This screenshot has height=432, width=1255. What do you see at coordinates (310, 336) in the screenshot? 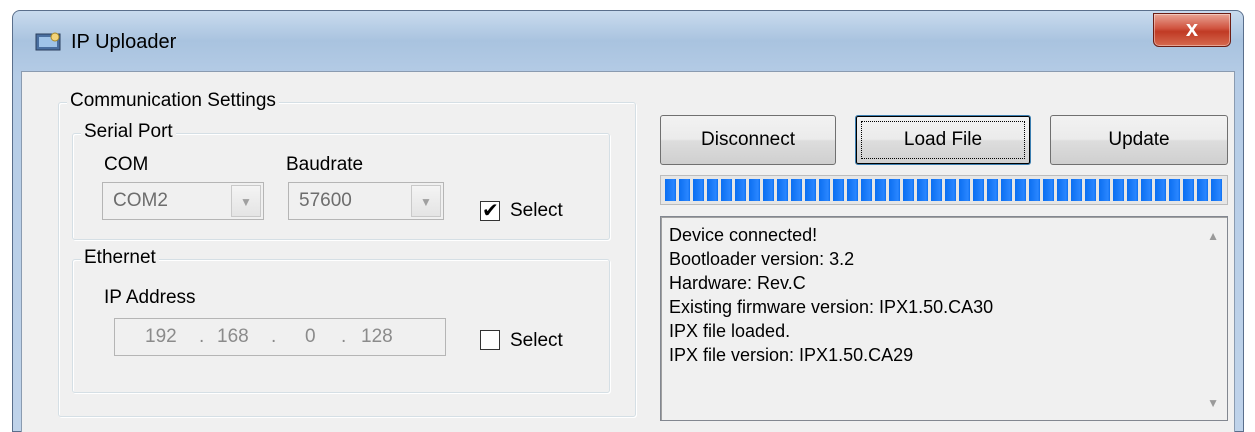
I see `ip-octet-3: 0` at bounding box center [310, 336].